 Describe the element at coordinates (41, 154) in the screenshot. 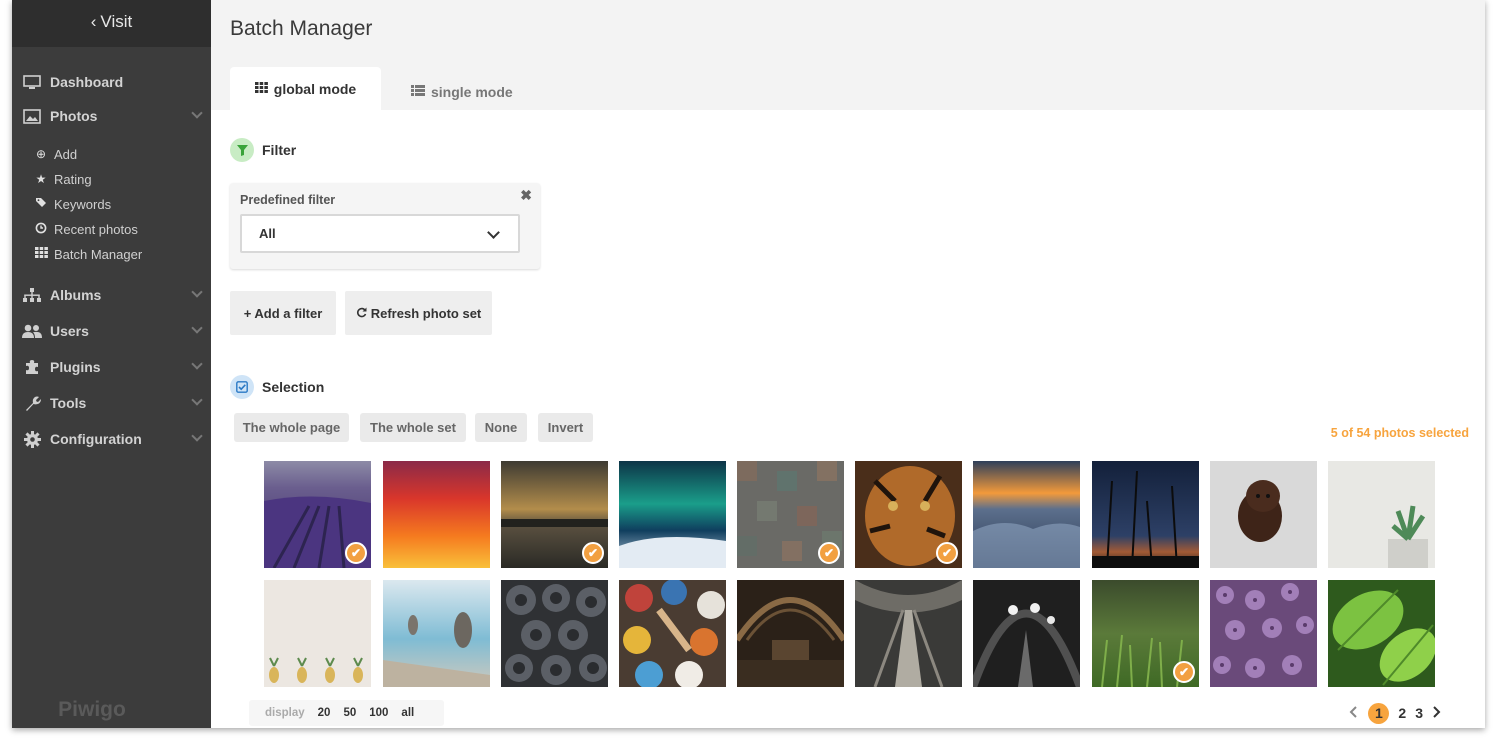

I see `plus-circle-icon: ⊕` at that location.